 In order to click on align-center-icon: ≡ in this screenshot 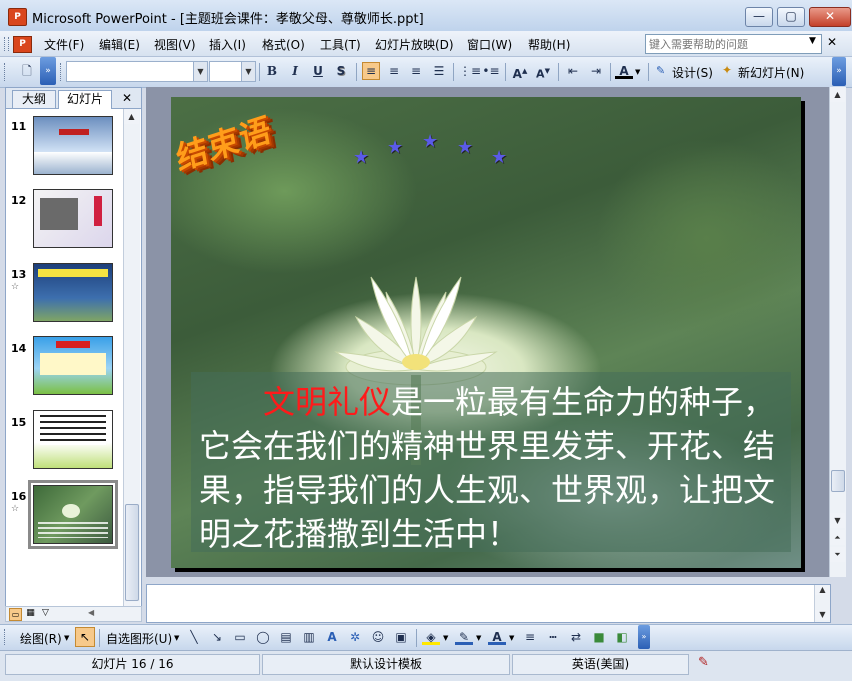, I will do `click(394, 71)`.